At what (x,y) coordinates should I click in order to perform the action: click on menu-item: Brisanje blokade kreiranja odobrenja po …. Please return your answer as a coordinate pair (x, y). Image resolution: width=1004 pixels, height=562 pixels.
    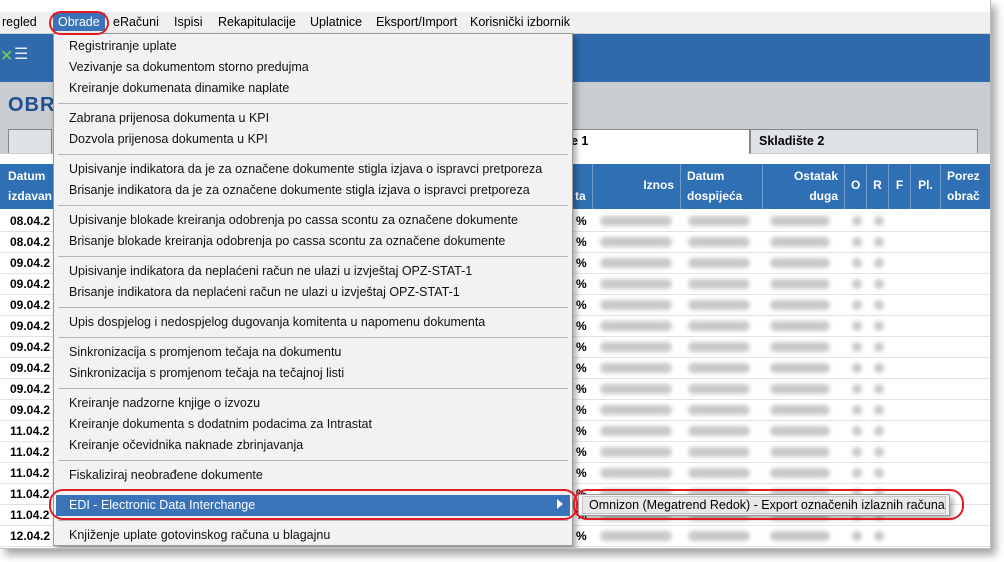
    Looking at the image, I should click on (287, 241).